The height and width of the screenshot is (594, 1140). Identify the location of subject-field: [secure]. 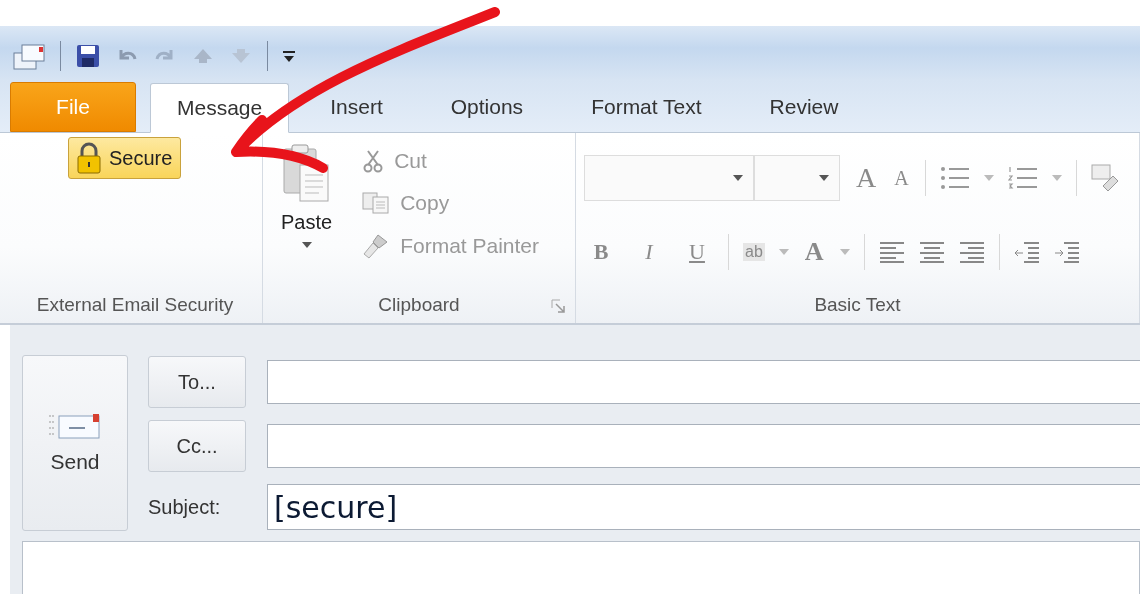
(703, 507).